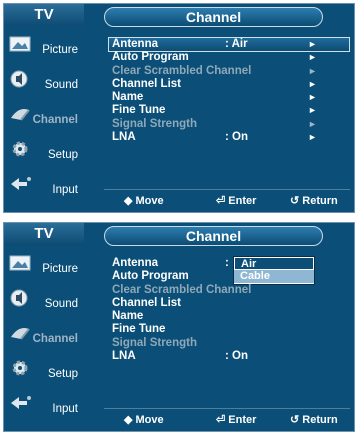 The height and width of the screenshot is (435, 358). I want to click on menu-item-fine-tune: Fine Tune ►, so click(229, 110).